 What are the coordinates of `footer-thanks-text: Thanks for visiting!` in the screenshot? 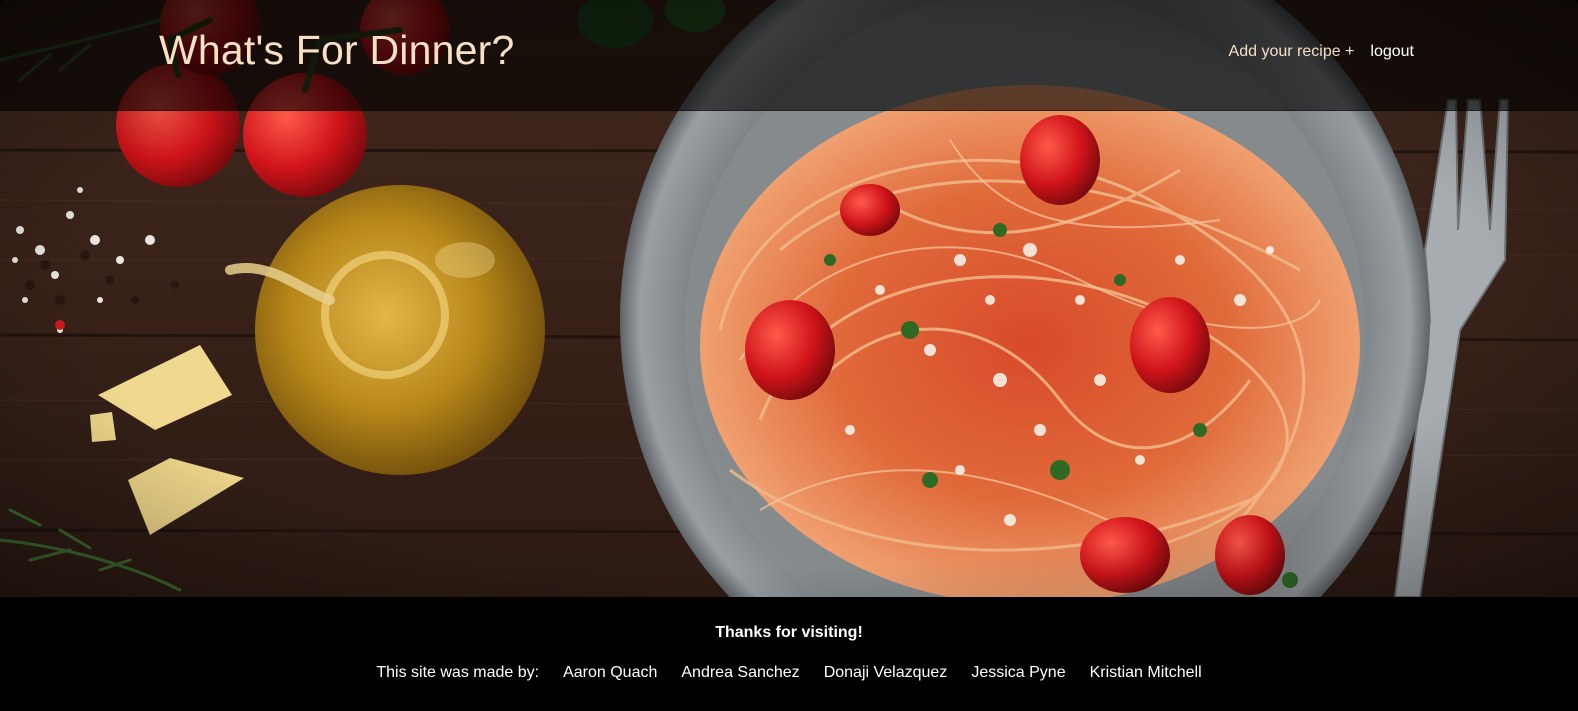 It's located at (789, 632).